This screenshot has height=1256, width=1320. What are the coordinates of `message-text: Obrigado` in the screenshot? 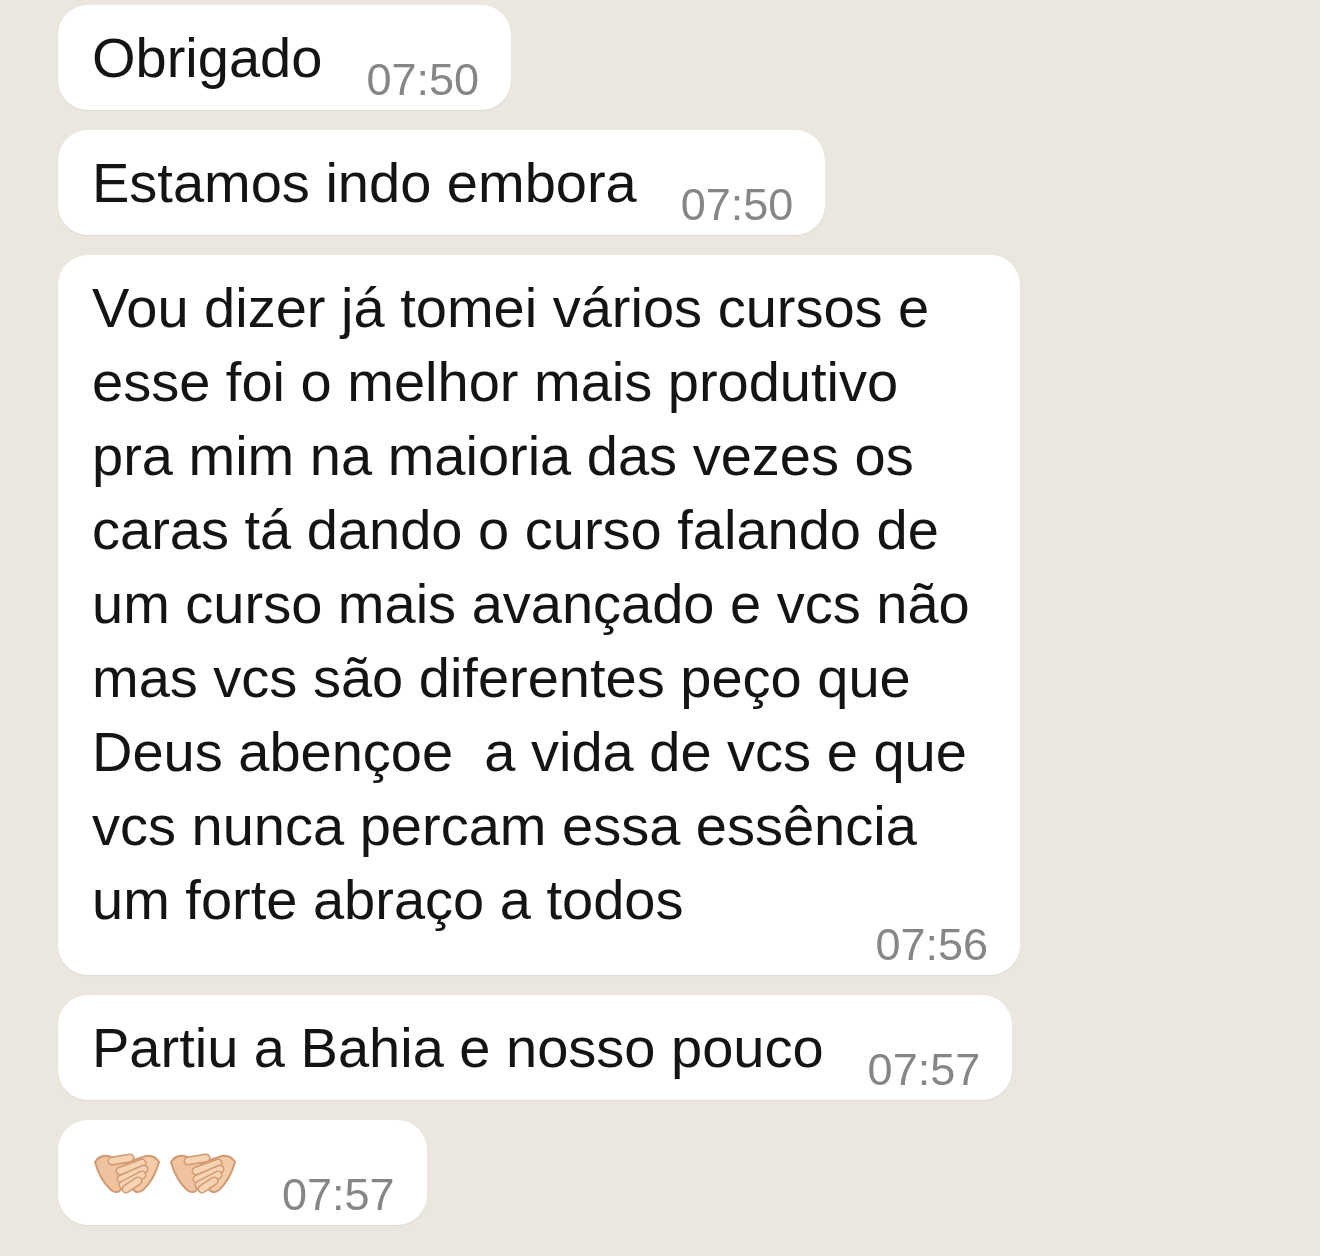 It's located at (207, 58).